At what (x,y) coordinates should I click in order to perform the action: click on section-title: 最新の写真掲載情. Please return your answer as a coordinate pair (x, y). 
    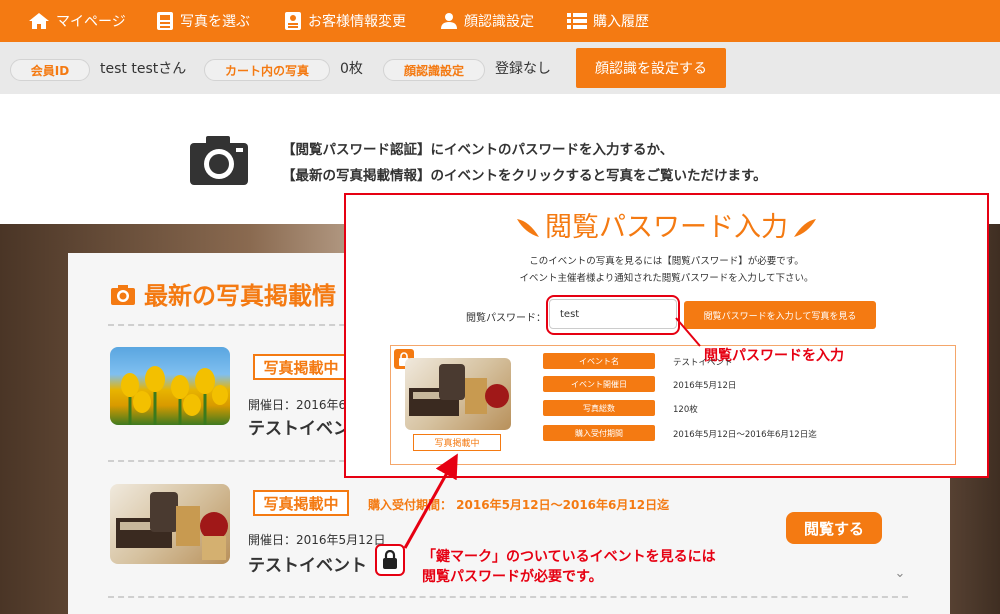
    Looking at the image, I should click on (223, 293).